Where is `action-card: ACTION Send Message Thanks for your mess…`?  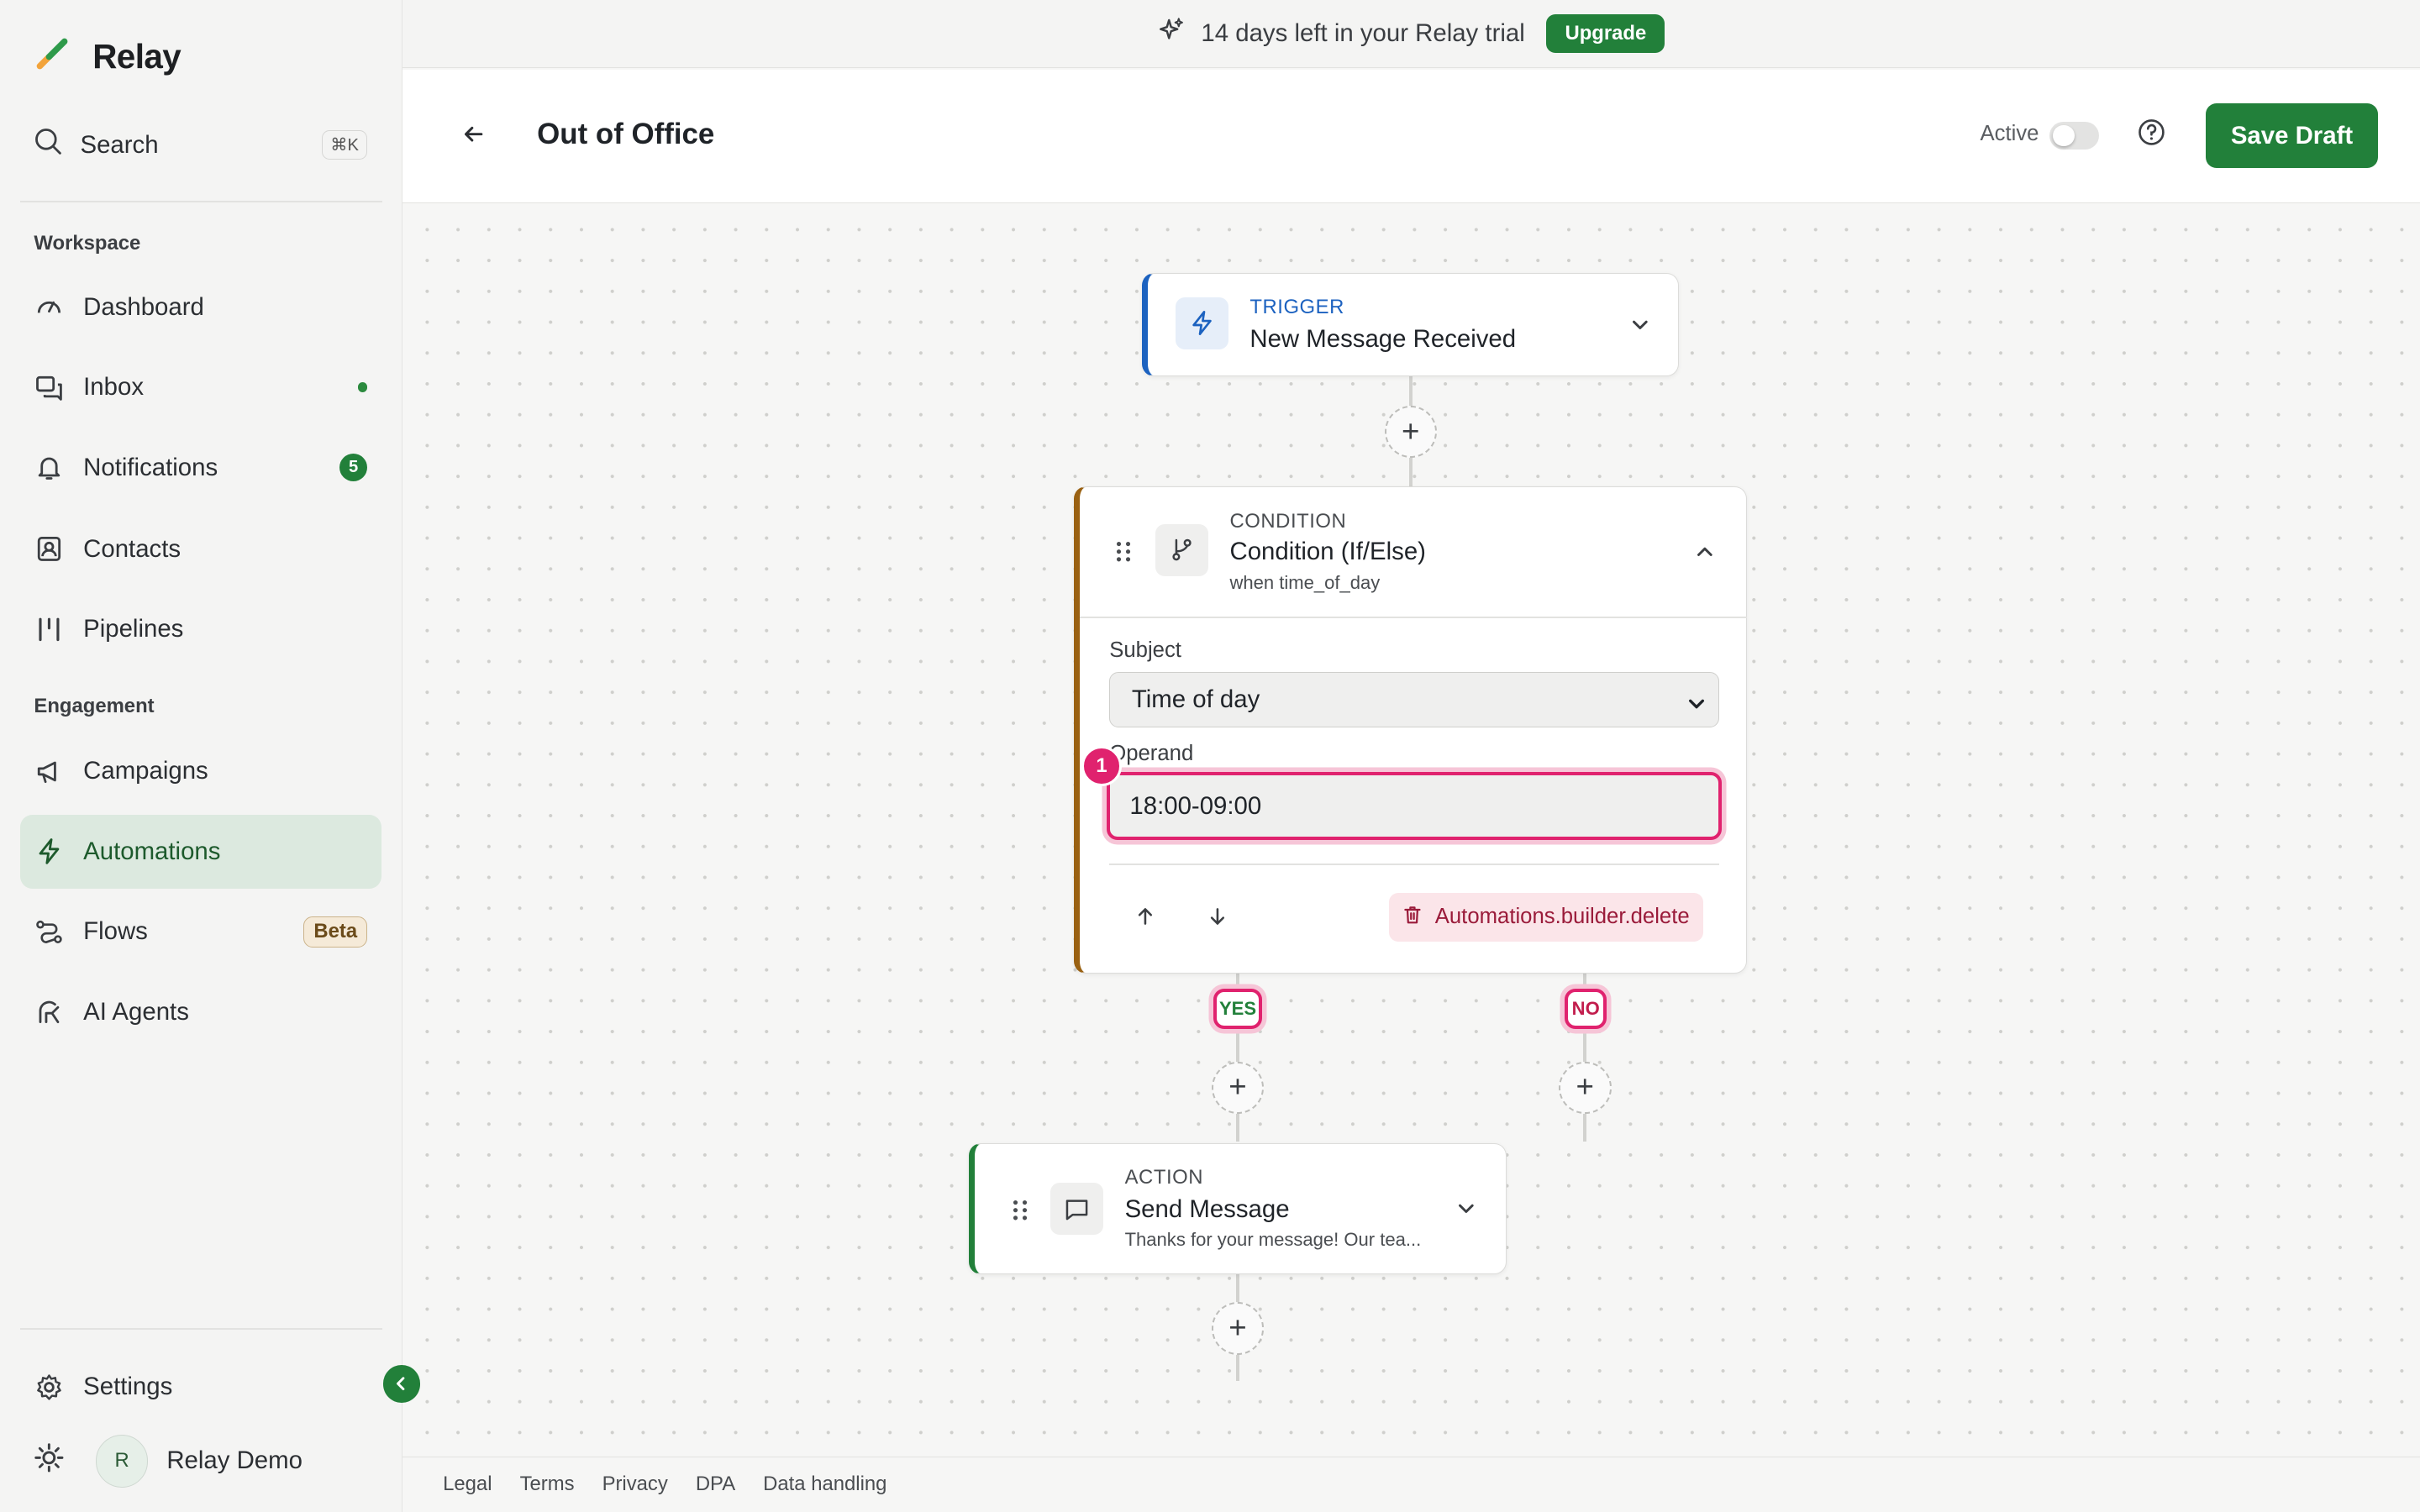
action-card: ACTION Send Message Thanks for your mess… is located at coordinates (1238, 1208).